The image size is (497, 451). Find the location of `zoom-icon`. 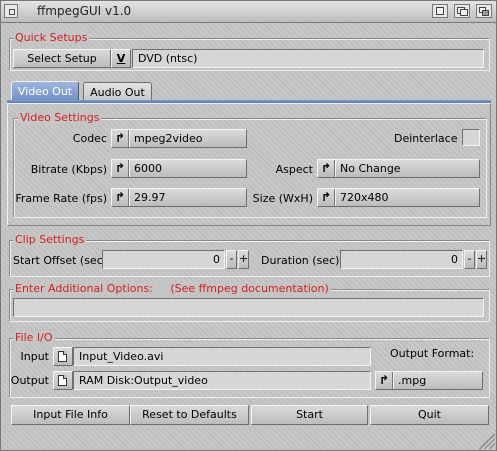

zoom-icon is located at coordinates (462, 11).